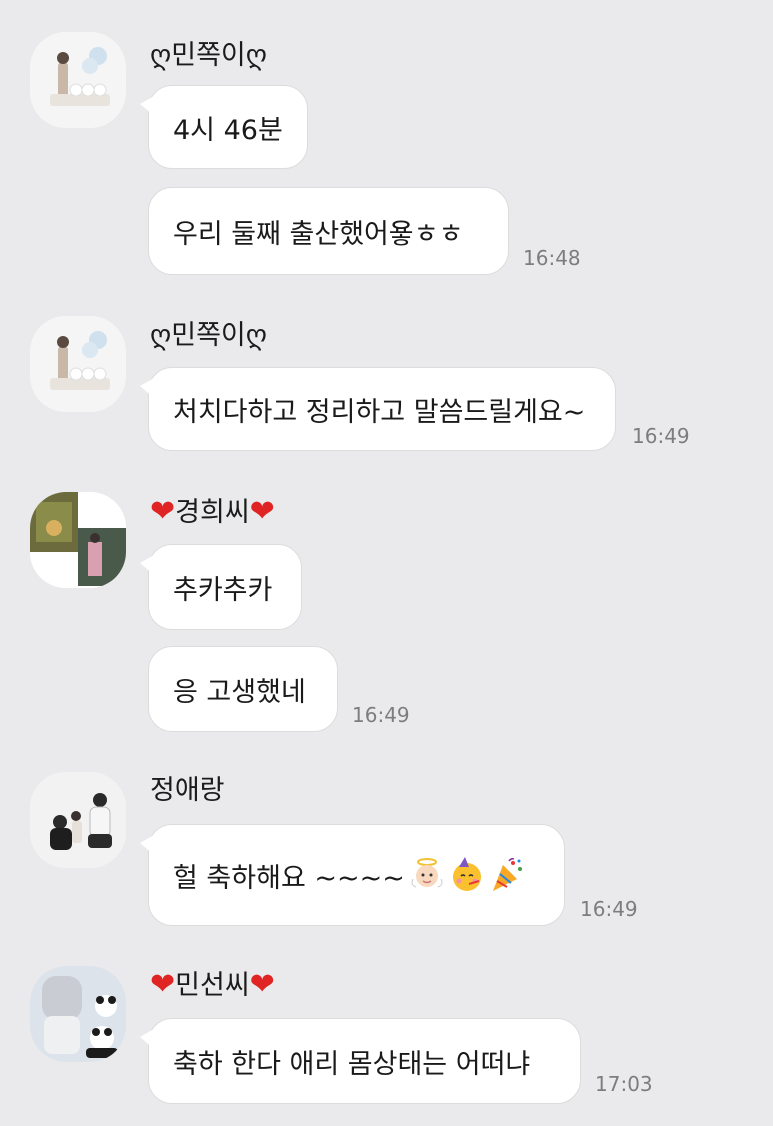 The height and width of the screenshot is (1126, 773). What do you see at coordinates (328, 231) in the screenshot?
I see `message-bubble: 우리 둘째 출산했어욯ㅎㅎ` at bounding box center [328, 231].